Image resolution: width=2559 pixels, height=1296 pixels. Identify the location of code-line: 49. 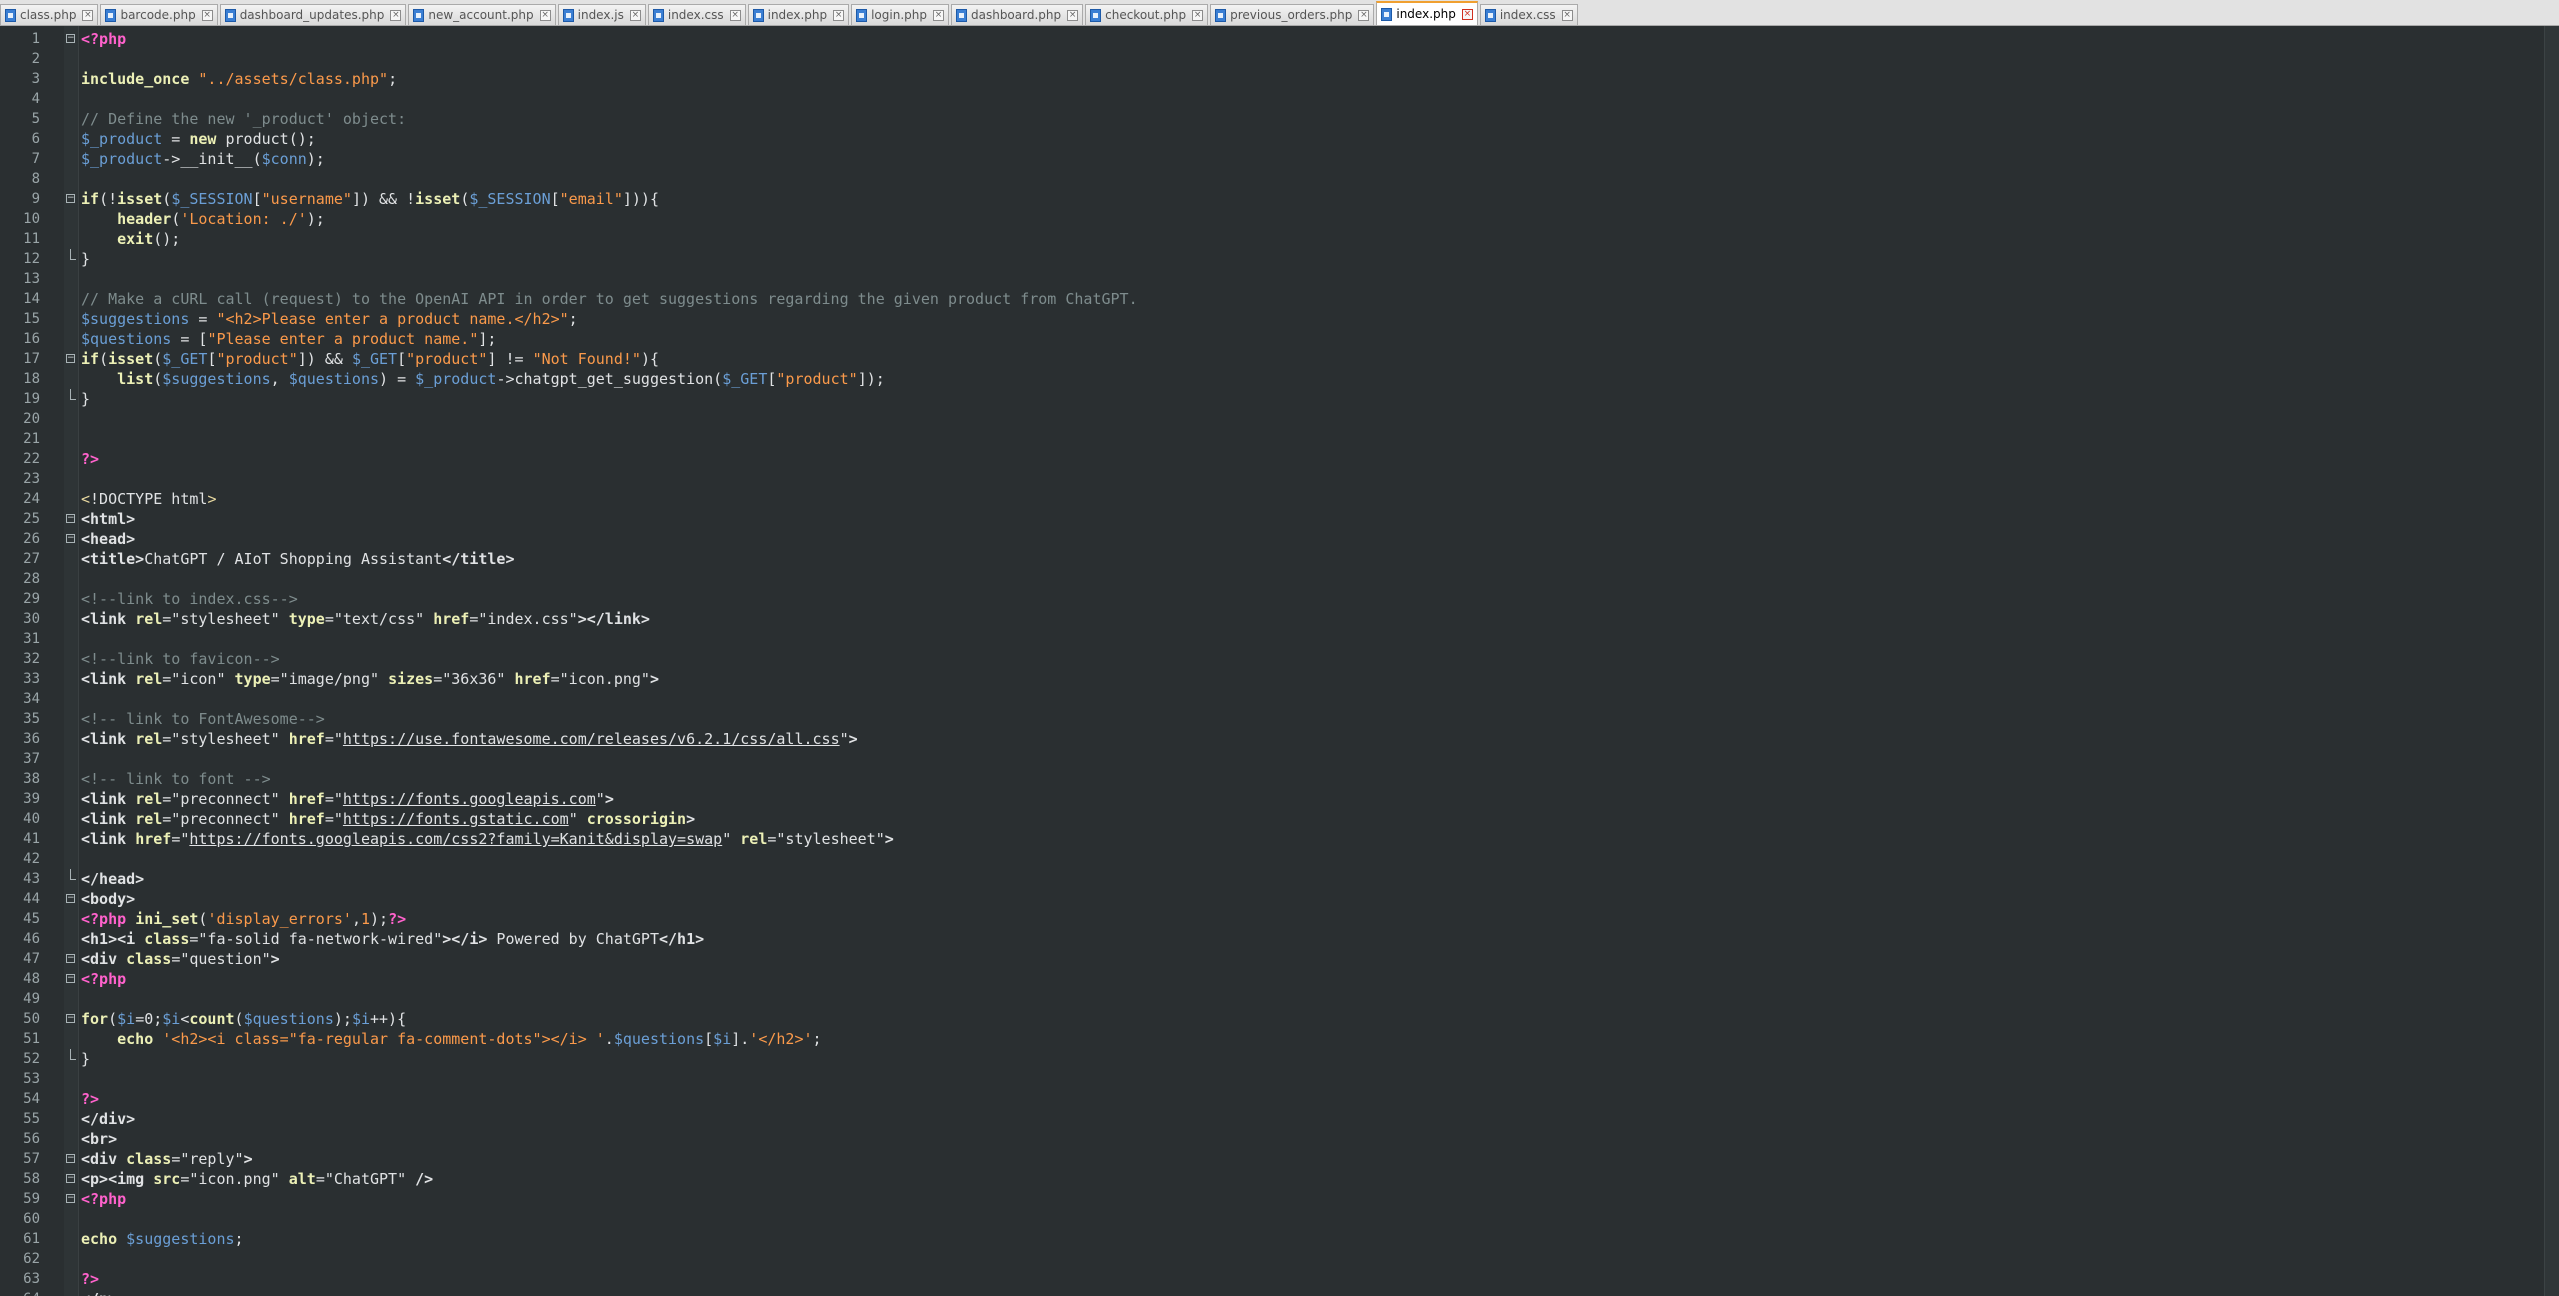
(1272, 999).